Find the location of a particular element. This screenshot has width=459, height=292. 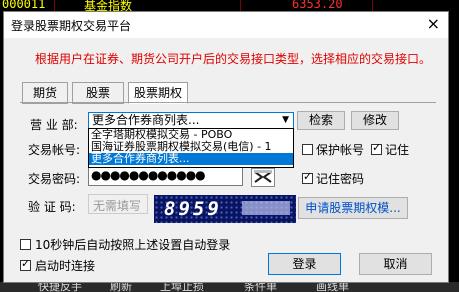

auto-login-checkbox is located at coordinates (25, 244).